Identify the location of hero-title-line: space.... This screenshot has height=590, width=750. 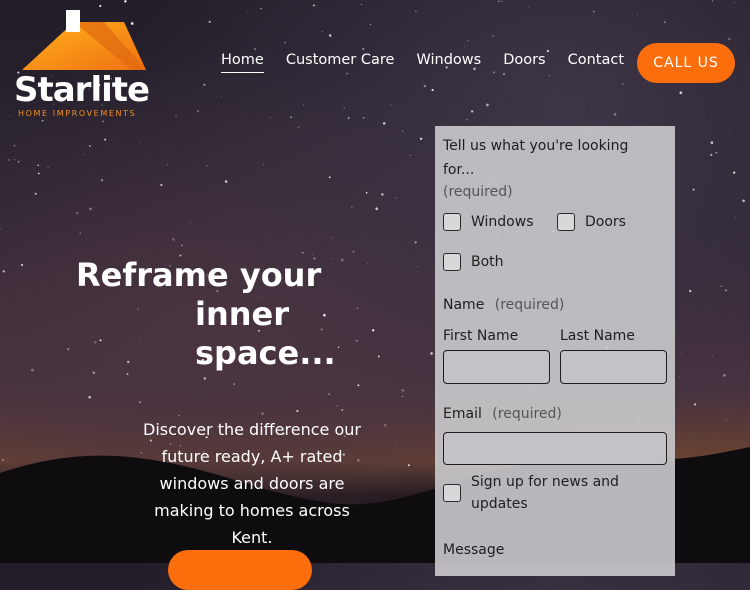
(265, 353).